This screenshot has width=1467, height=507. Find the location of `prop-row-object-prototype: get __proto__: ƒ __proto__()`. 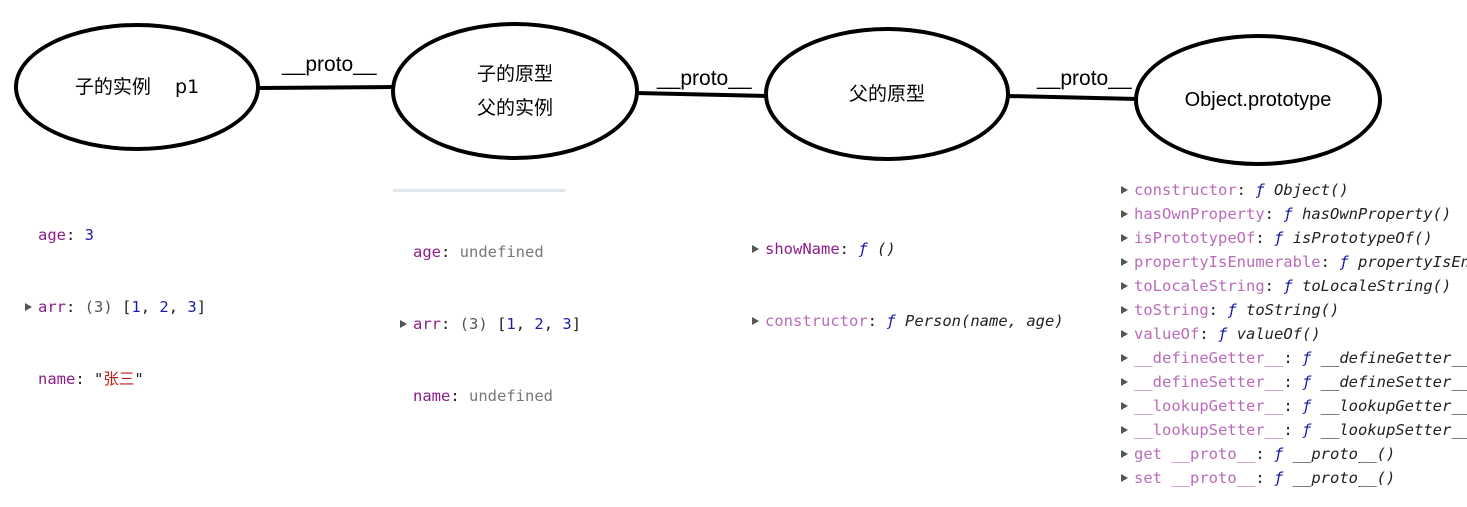

prop-row-object-prototype: get __proto__: ƒ __proto__() is located at coordinates (1293, 454).